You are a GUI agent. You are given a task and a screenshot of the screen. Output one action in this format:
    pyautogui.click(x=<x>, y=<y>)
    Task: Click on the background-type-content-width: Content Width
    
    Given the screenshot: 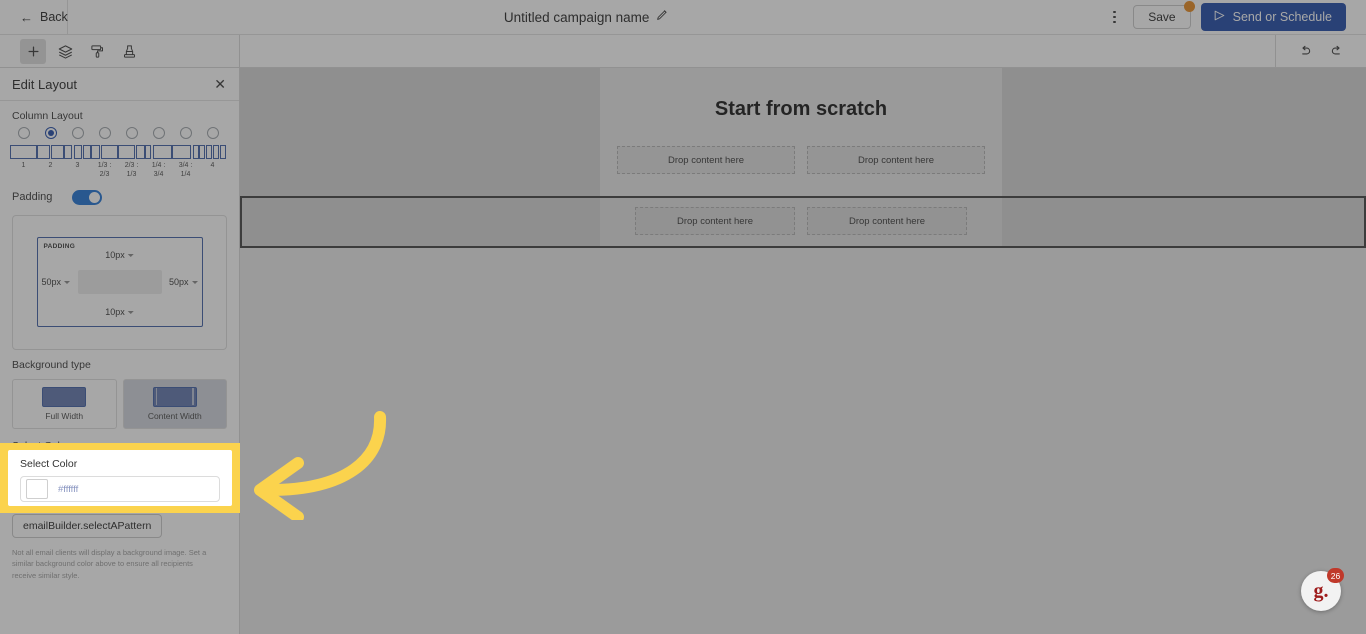 What is the action you would take?
    pyautogui.click(x=174, y=403)
    